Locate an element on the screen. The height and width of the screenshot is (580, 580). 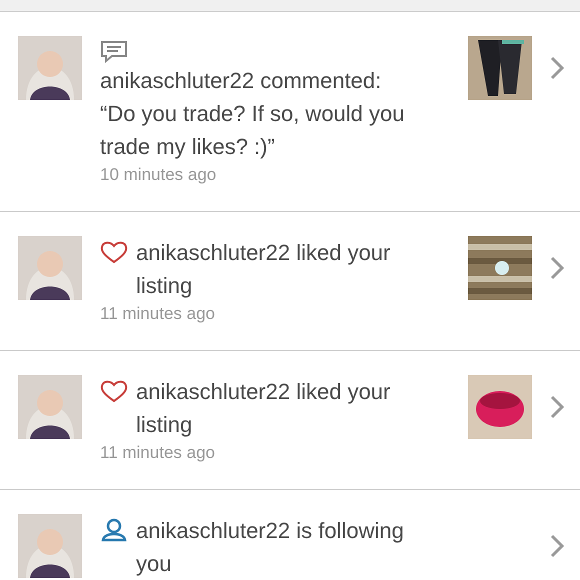
comment-icon is located at coordinates (114, 52).